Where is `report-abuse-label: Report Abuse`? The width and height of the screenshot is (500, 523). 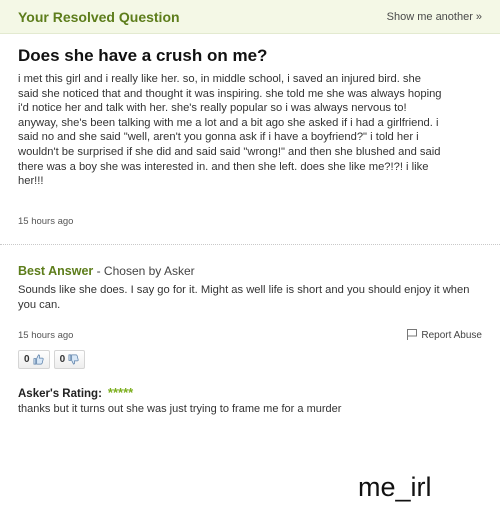 report-abuse-label: Report Abuse is located at coordinates (451, 335).